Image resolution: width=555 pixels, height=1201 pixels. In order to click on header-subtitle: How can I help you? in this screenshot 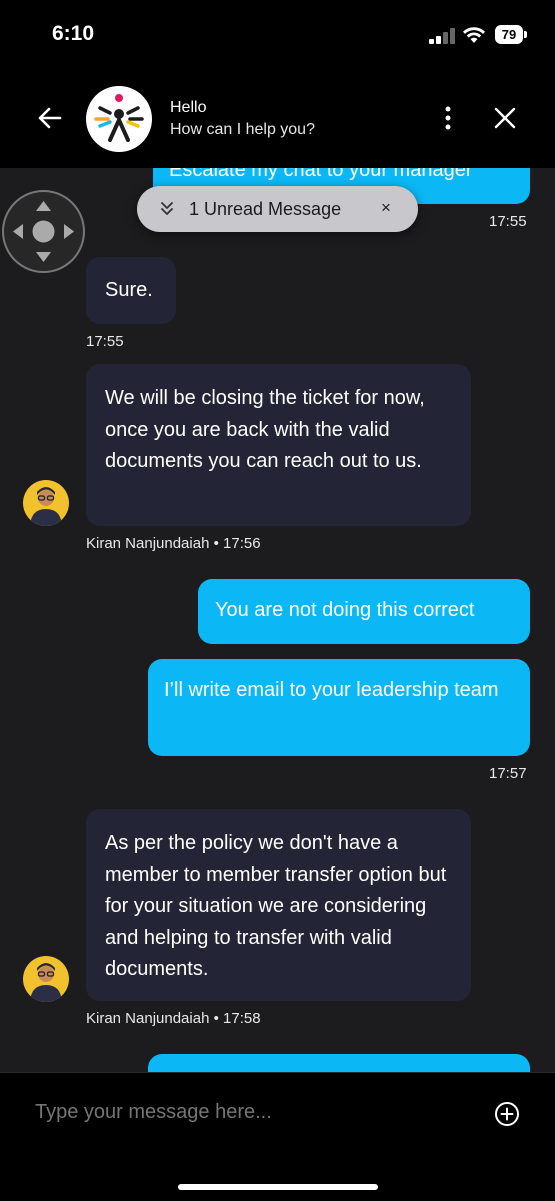, I will do `click(242, 129)`.